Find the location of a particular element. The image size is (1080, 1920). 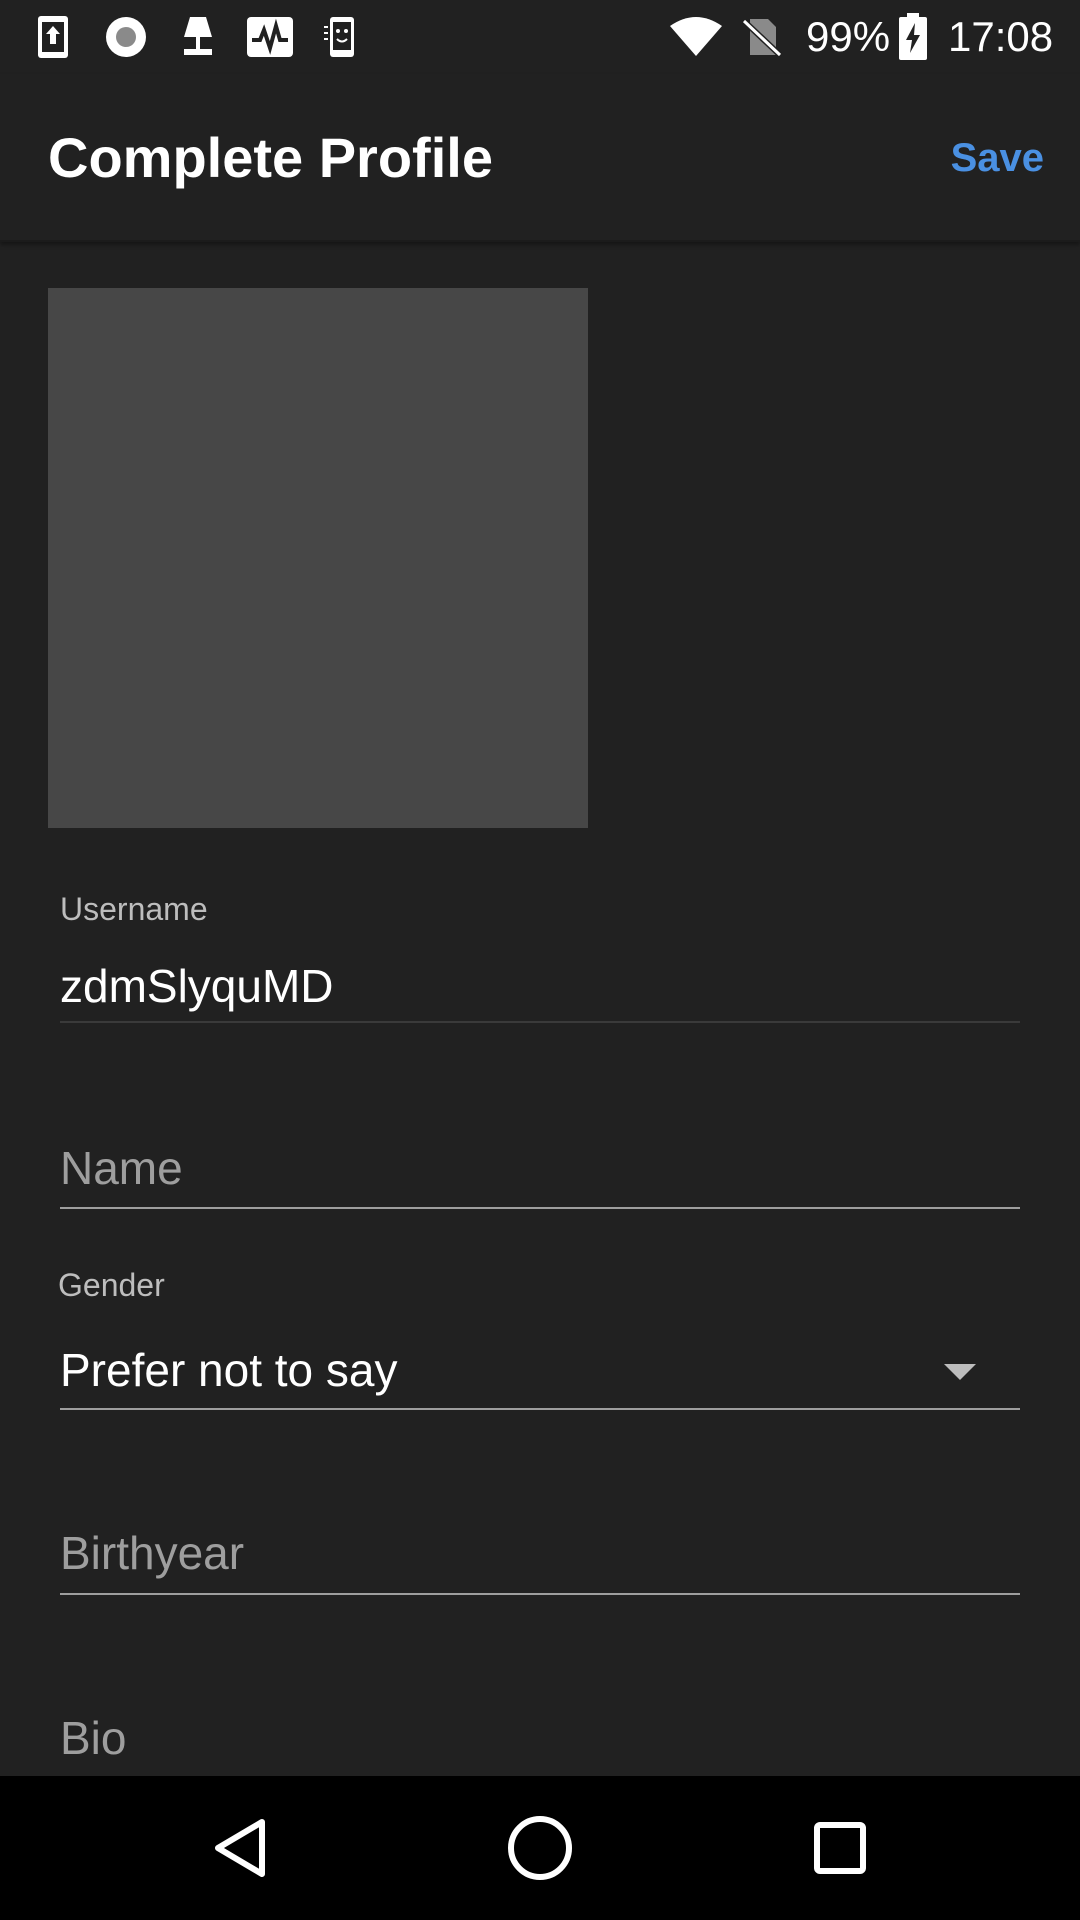

chevron-down-icon is located at coordinates (960, 1372).